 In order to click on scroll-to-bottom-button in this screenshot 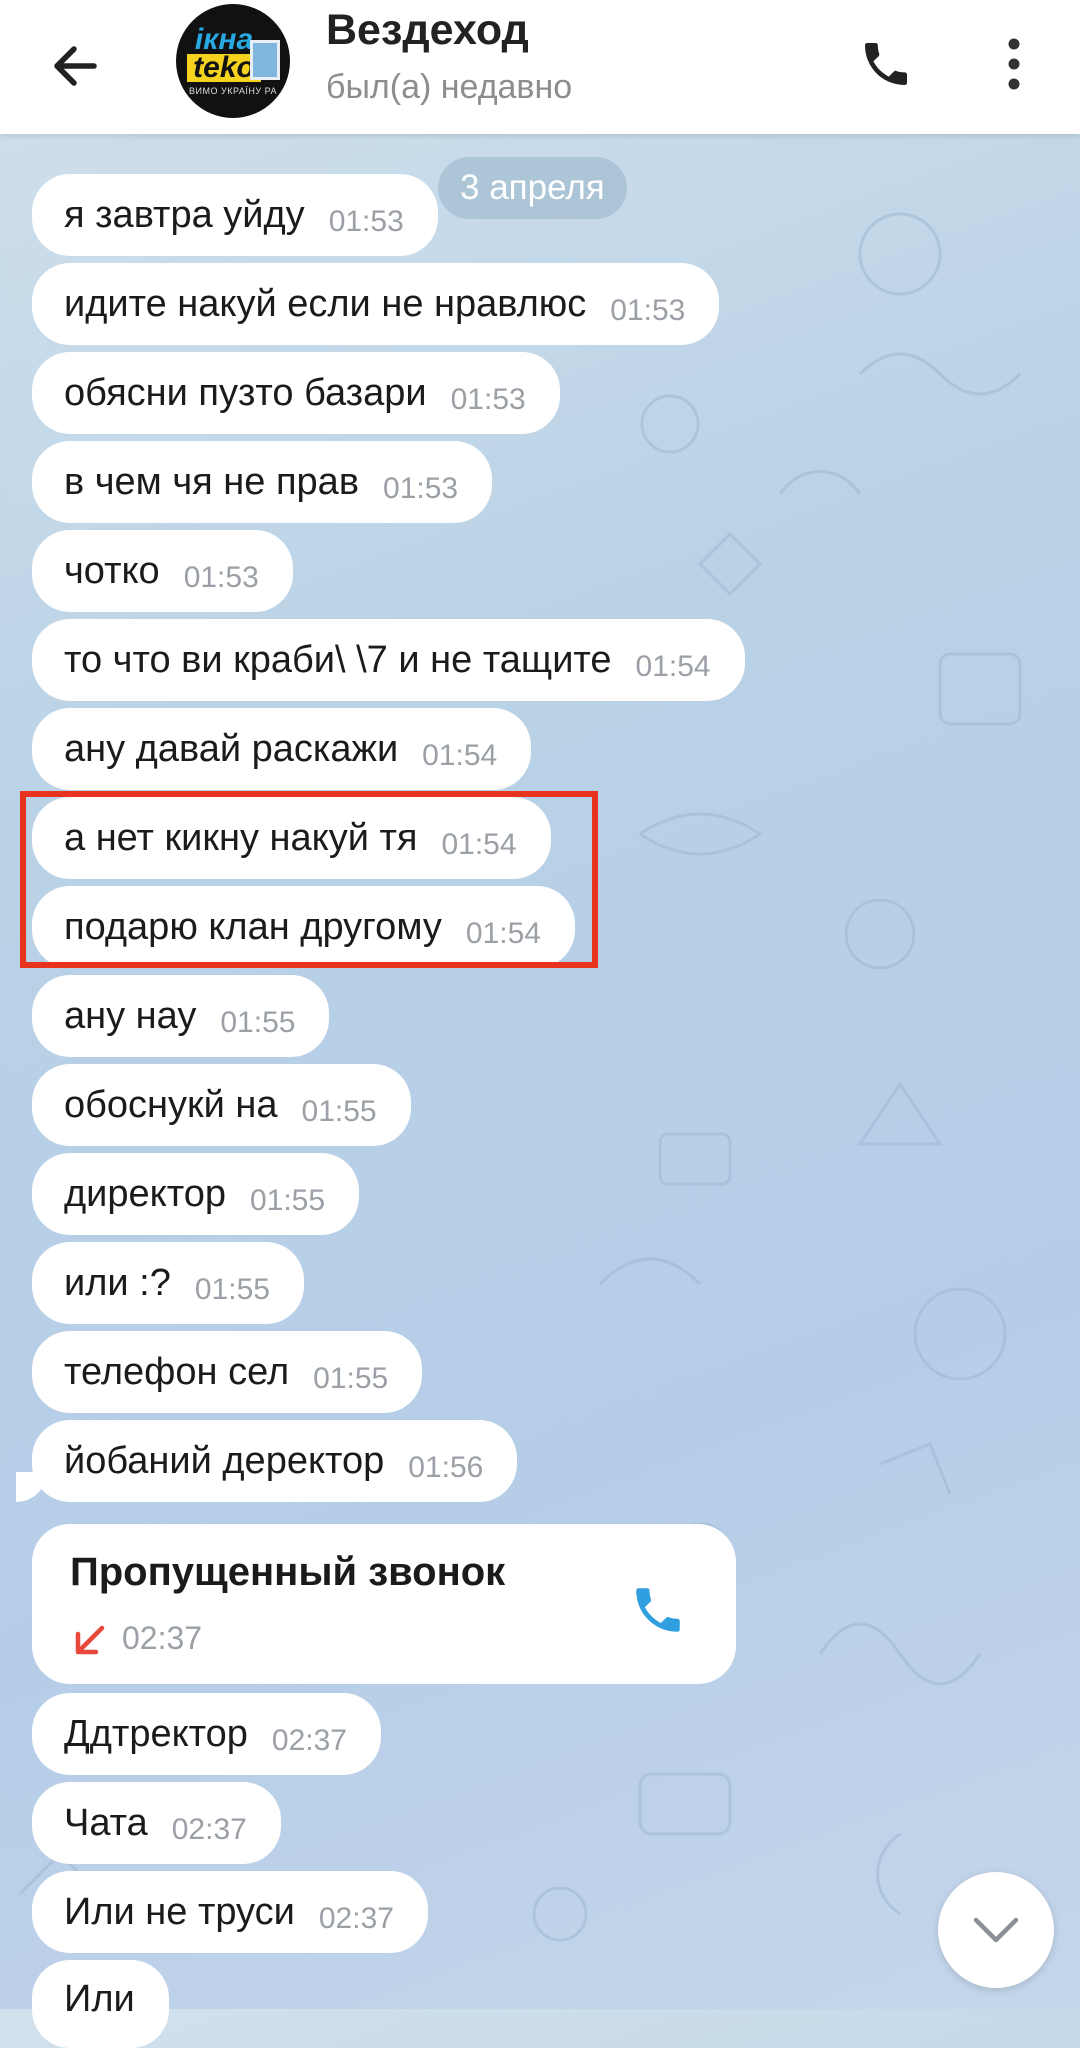, I will do `click(996, 1930)`.